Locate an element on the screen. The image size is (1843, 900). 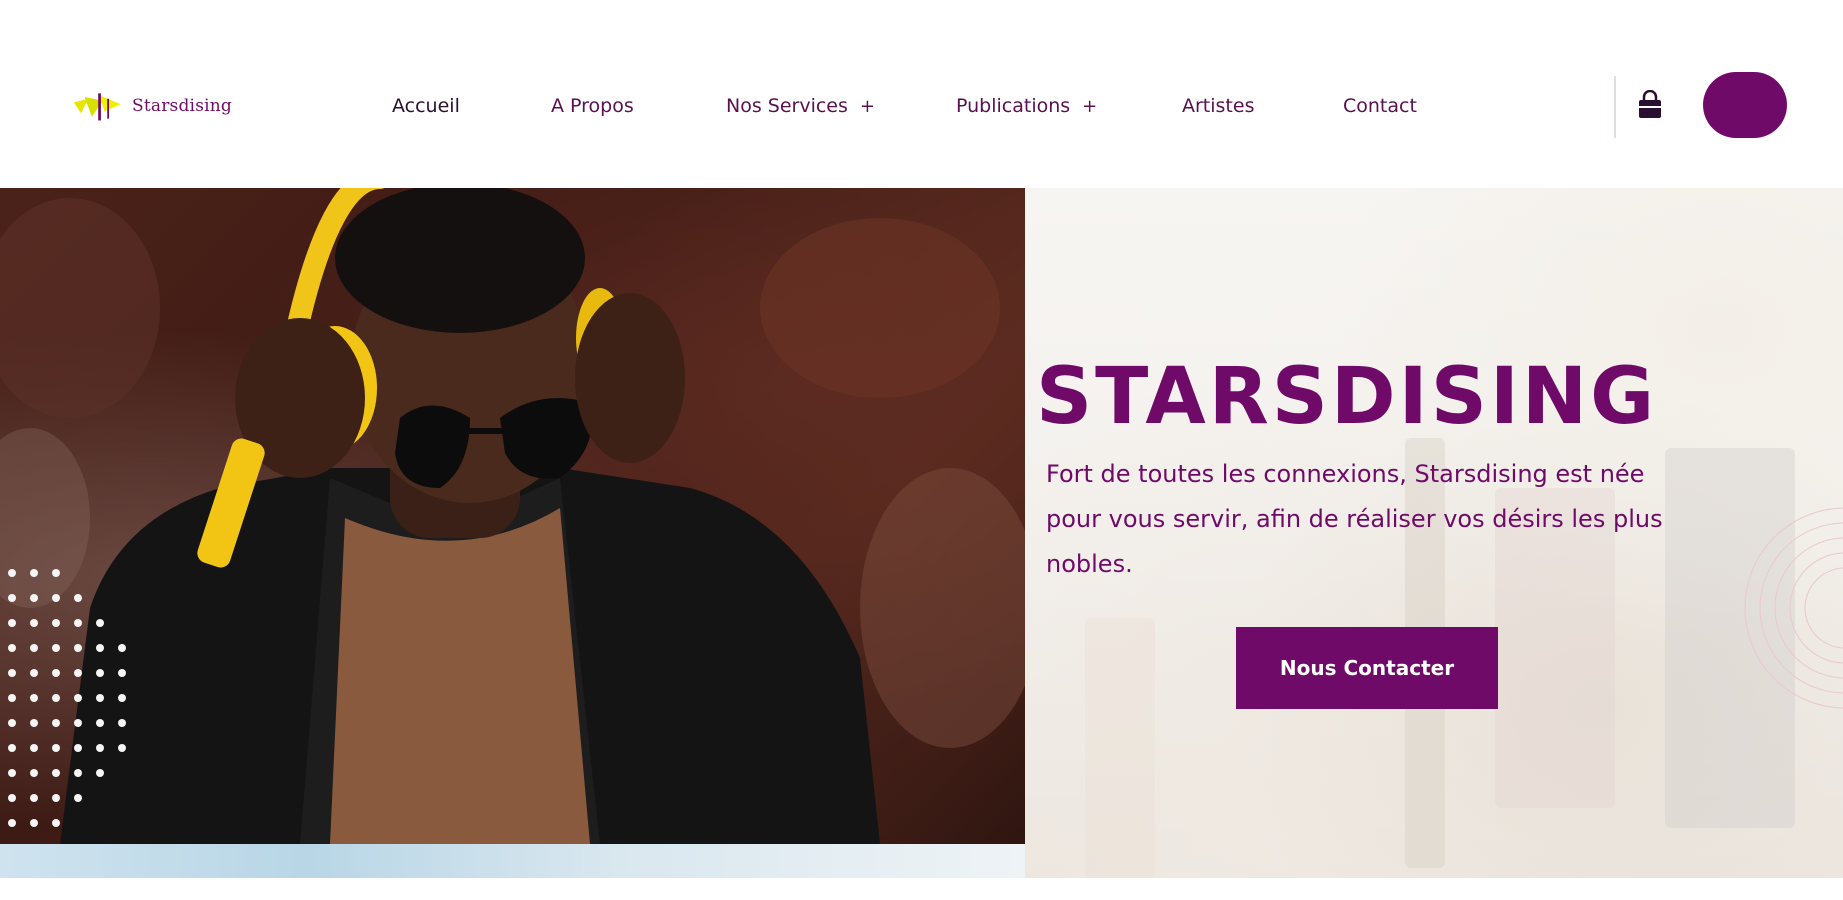
nav-item-contact: Contact is located at coordinates (1380, 106).